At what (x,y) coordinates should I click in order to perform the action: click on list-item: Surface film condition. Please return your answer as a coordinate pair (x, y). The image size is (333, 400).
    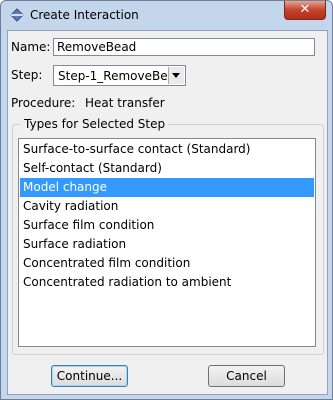
    Looking at the image, I should click on (167, 225).